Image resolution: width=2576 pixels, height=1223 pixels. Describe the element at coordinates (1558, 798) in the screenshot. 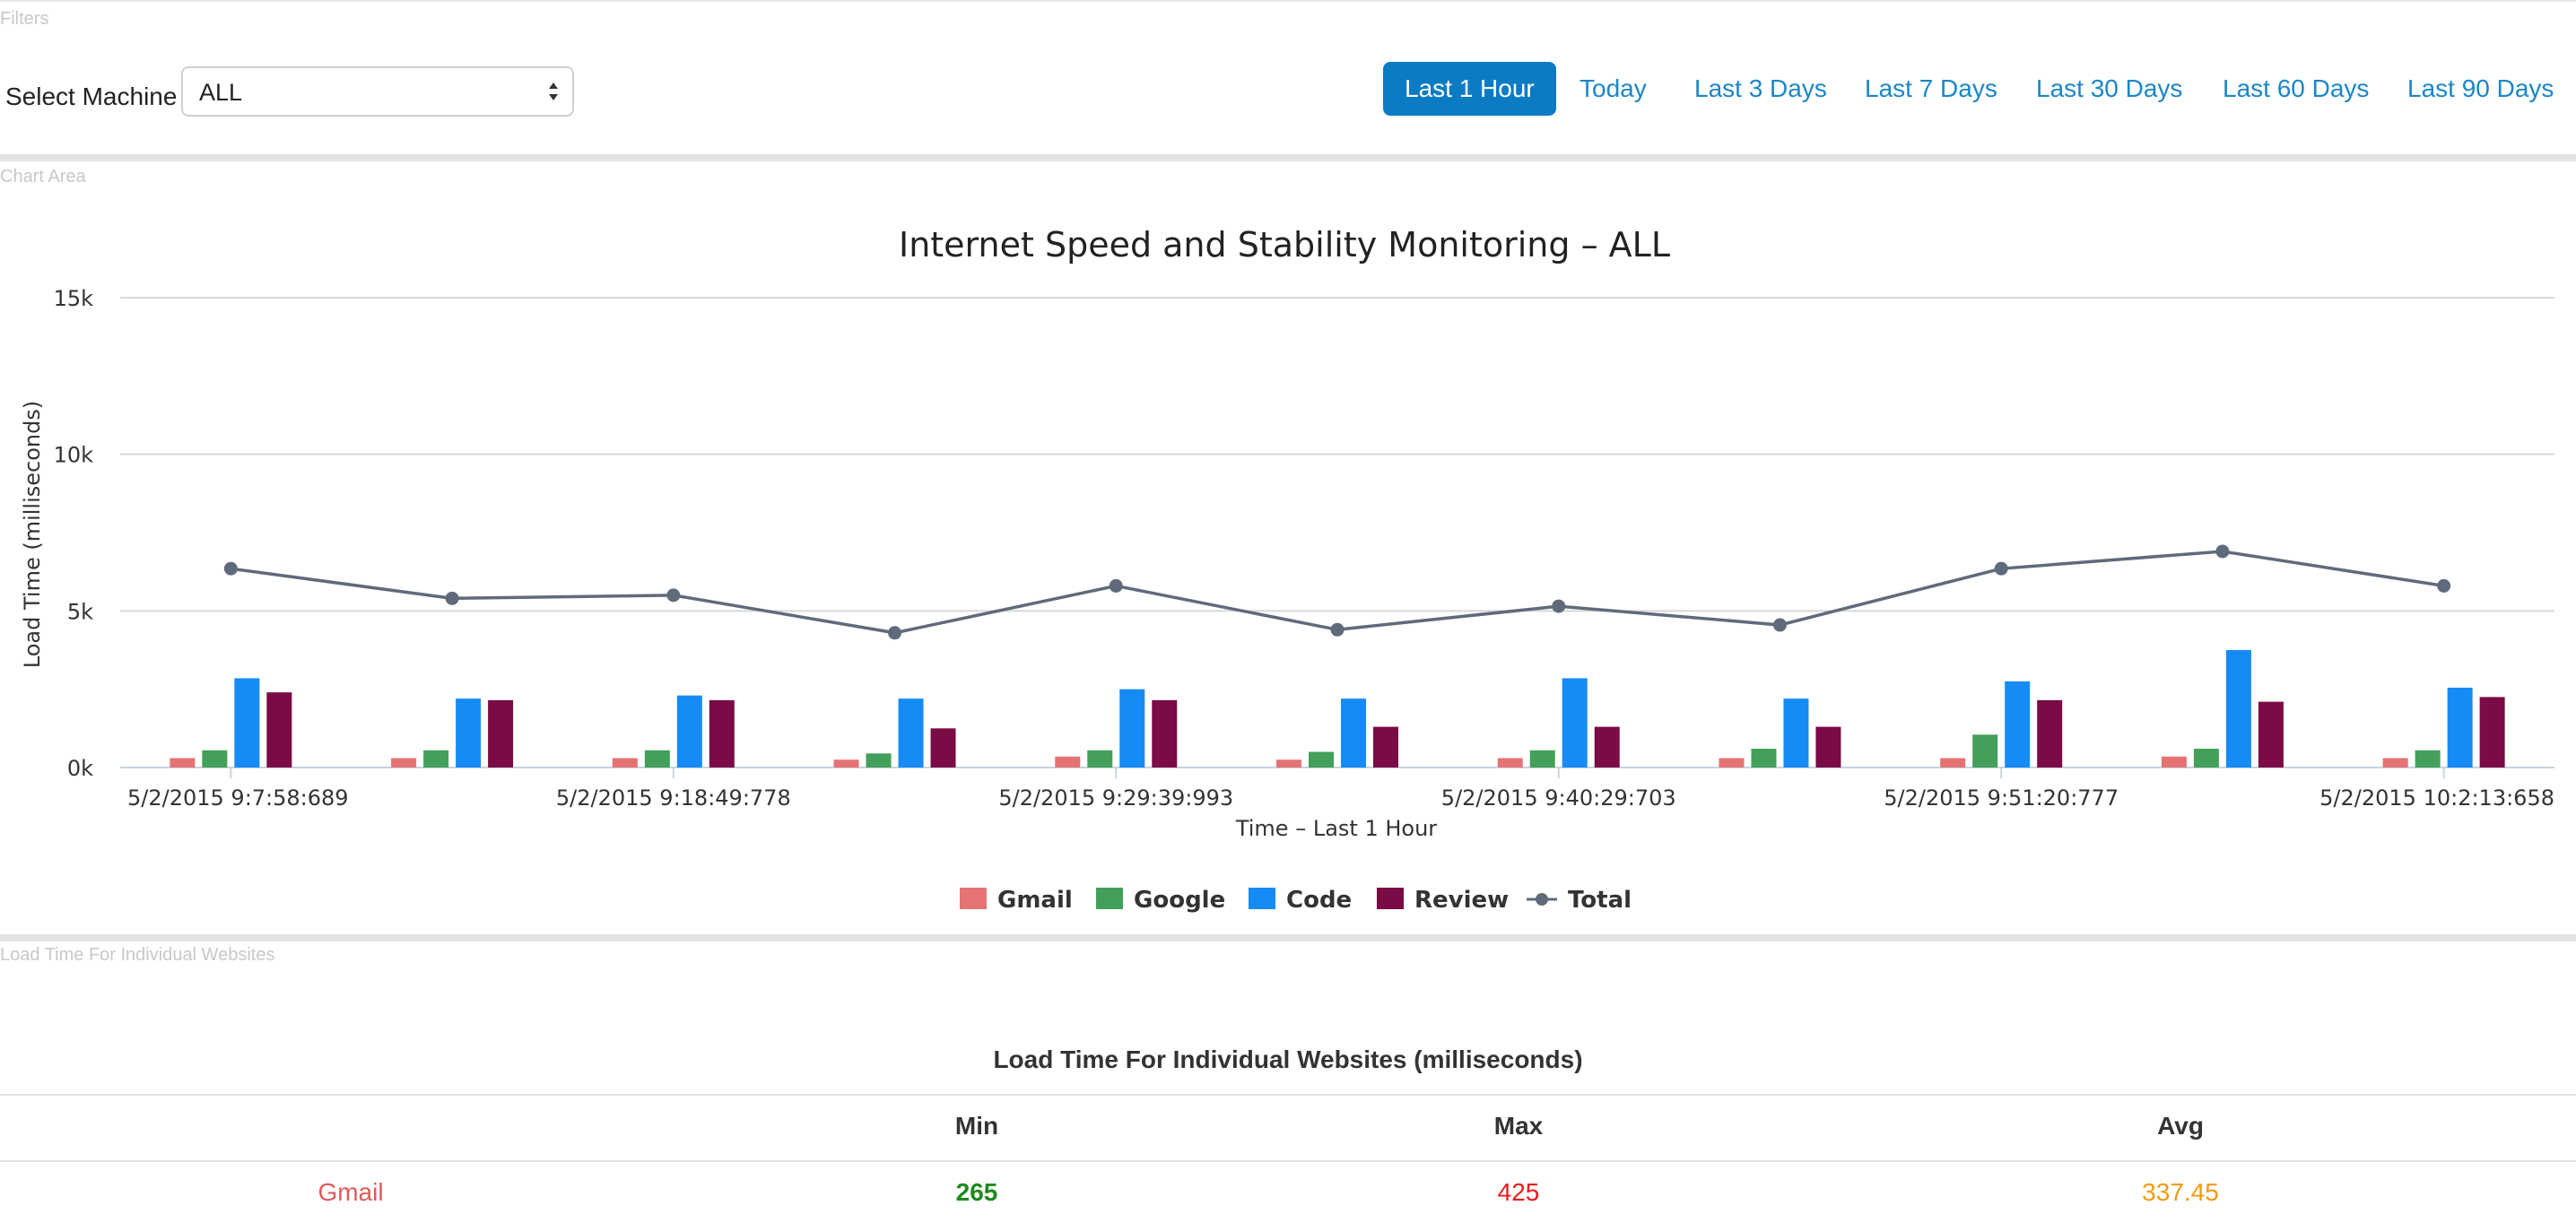

I see `x-tick-label: 5/2/2015 9:40:29:703` at that location.